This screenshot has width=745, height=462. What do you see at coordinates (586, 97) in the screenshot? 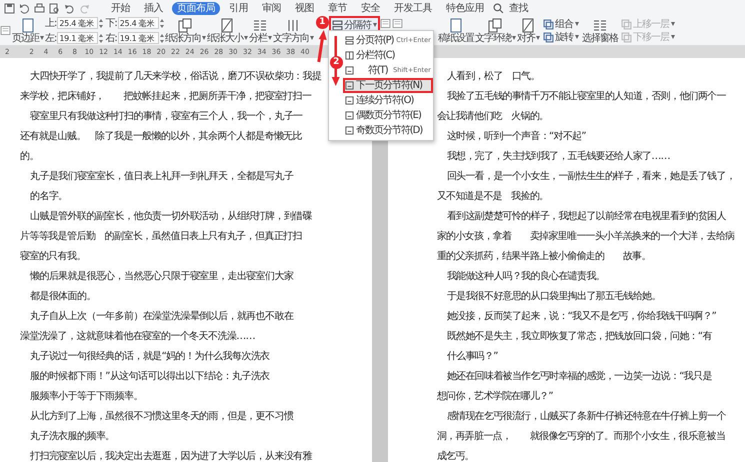
I see `text-line: 我捡了五毛钱的事情千万不能让寝室里的人知道，否则，他们两个一` at bounding box center [586, 97].